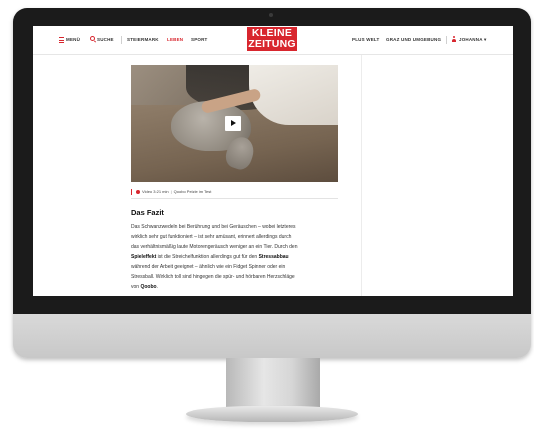 This screenshot has height=430, width=534. Describe the element at coordinates (175, 39) in the screenshot. I see `nav-item-leben: Leben` at that location.